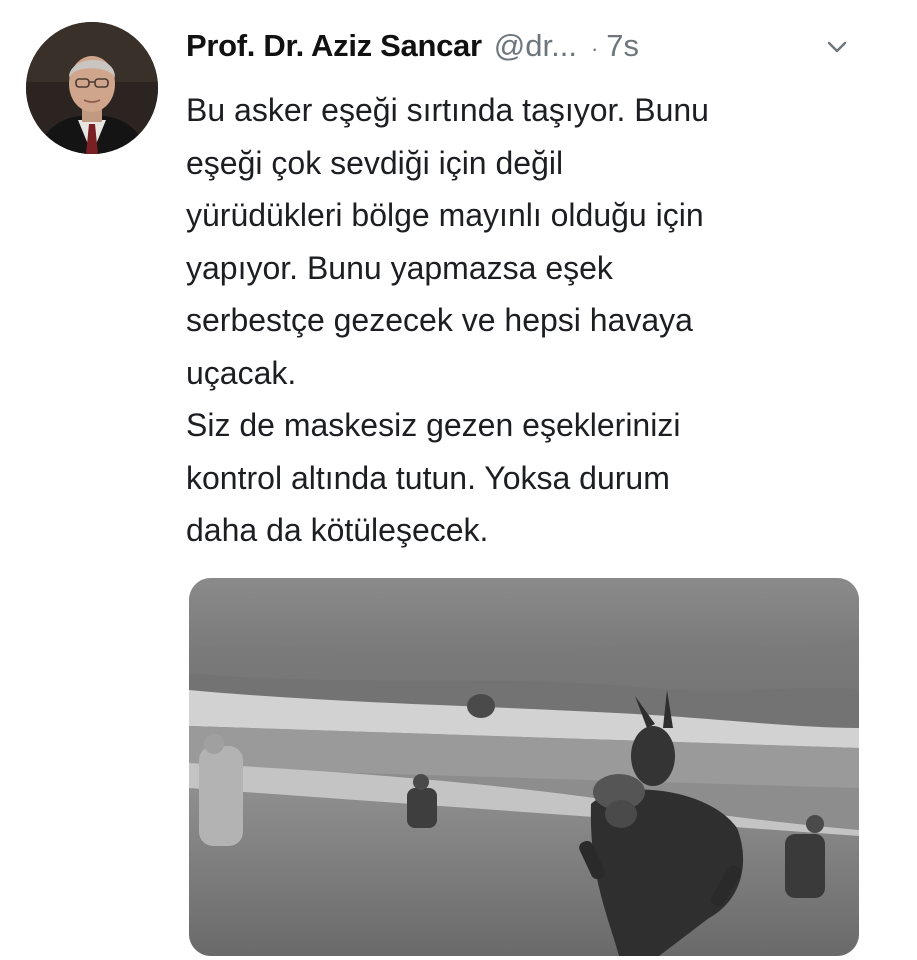 The image size is (917, 960). I want to click on author-name: Prof. Dr. Aziz Sancar, so click(334, 46).